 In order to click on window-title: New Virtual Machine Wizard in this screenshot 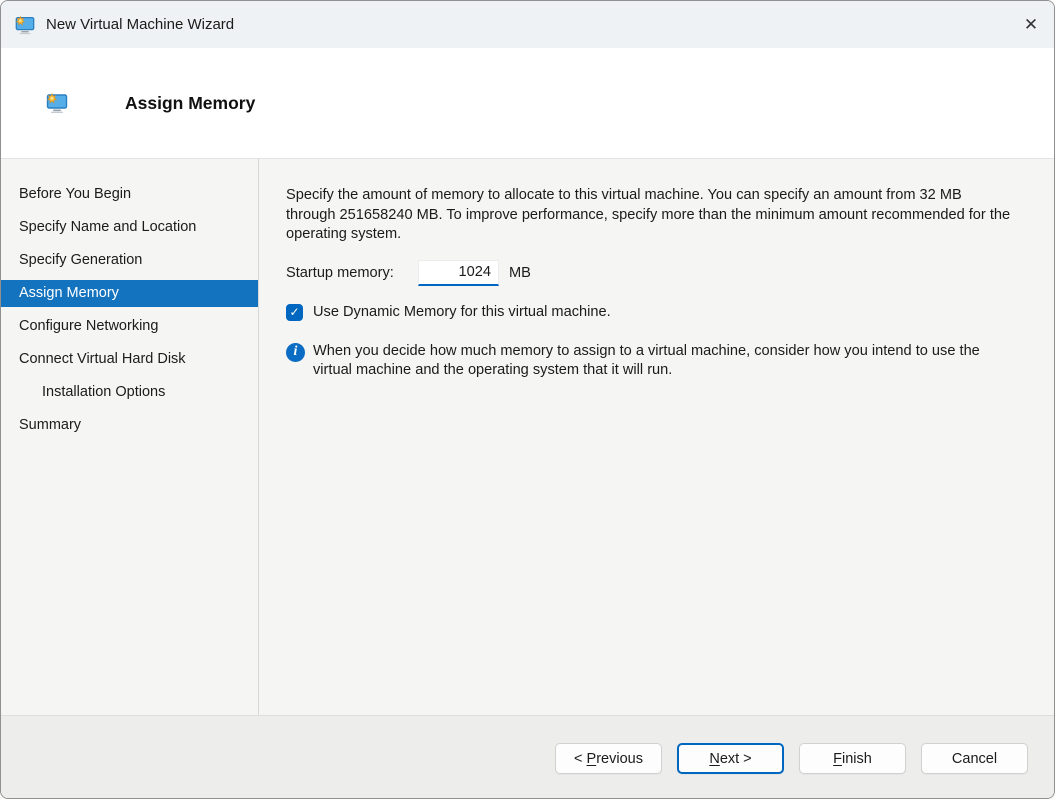, I will do `click(140, 24)`.